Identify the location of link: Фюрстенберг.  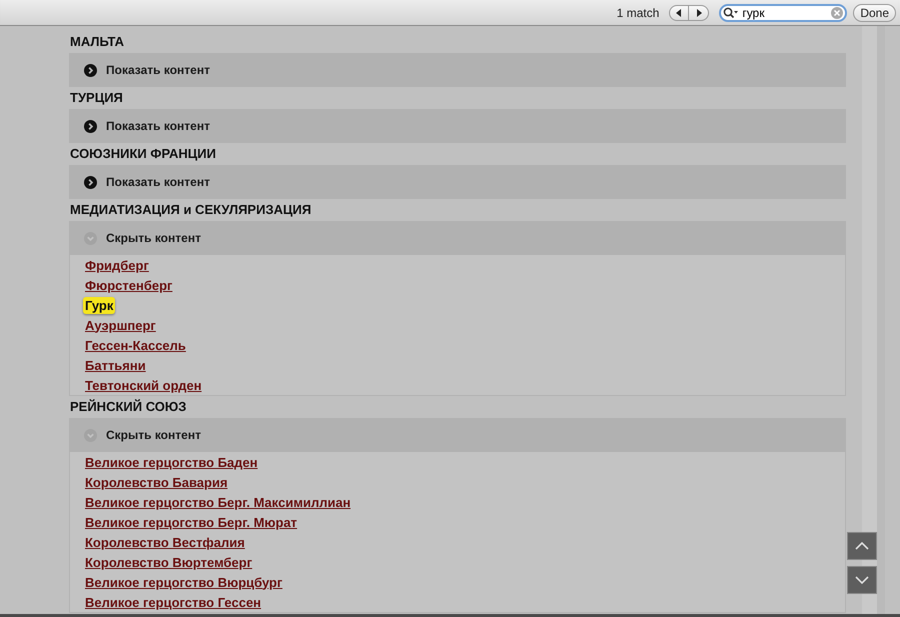
(128, 285).